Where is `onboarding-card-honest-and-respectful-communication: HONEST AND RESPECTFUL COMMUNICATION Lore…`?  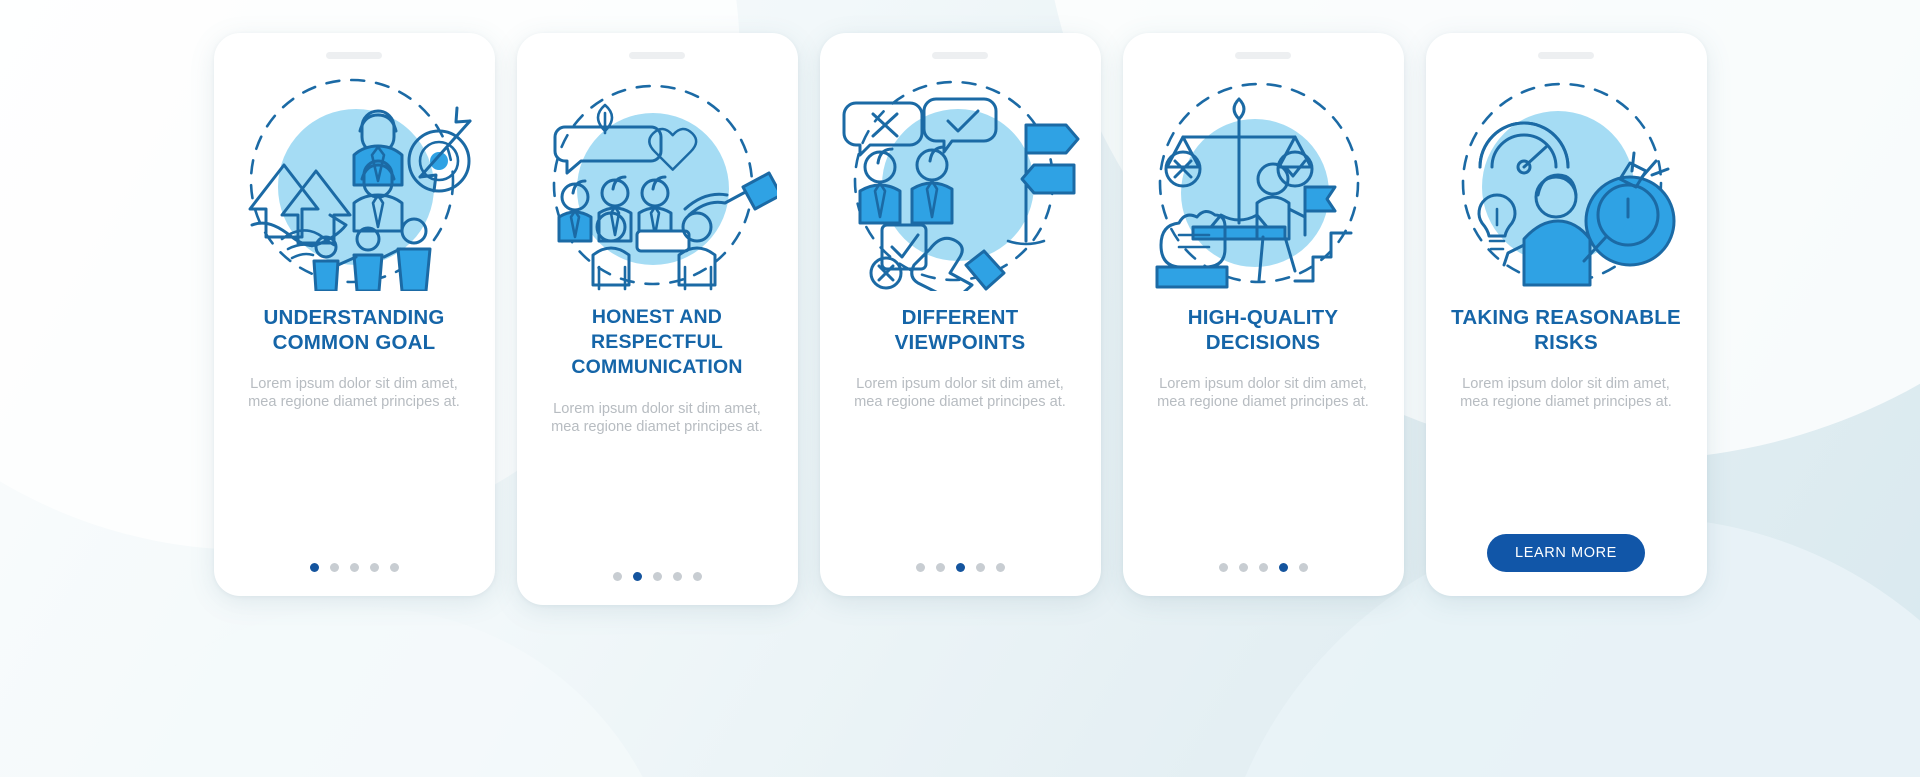 onboarding-card-honest-and-respectful-communication: HONEST AND RESPECTFUL COMMUNICATION Lore… is located at coordinates (657, 319).